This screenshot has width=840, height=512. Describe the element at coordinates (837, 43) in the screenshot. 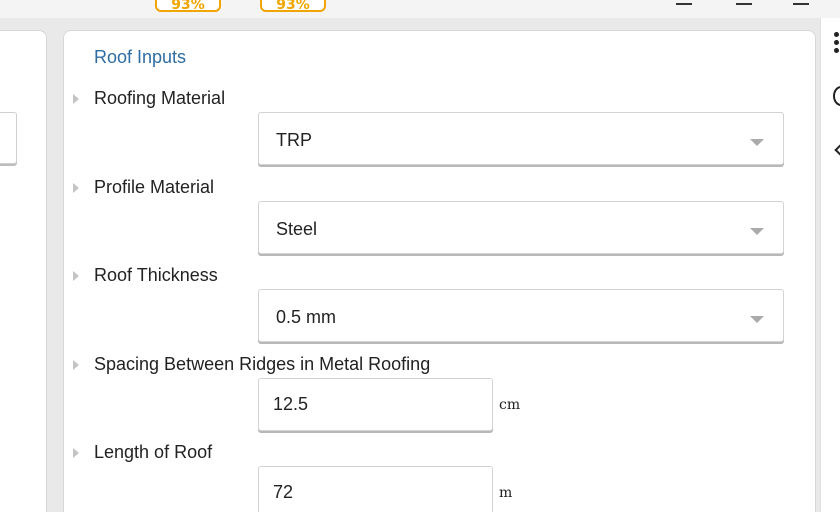

I see `more-vertical-icon` at that location.